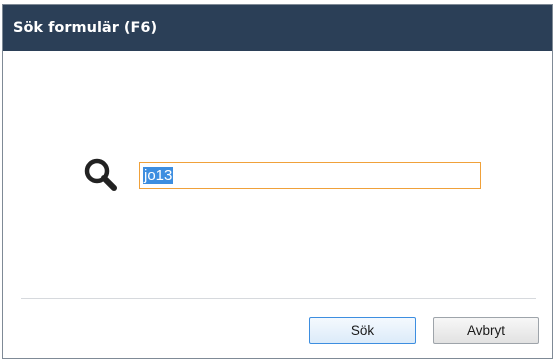 The image size is (555, 361). Describe the element at coordinates (362, 330) in the screenshot. I see `search-button: Sök` at that location.